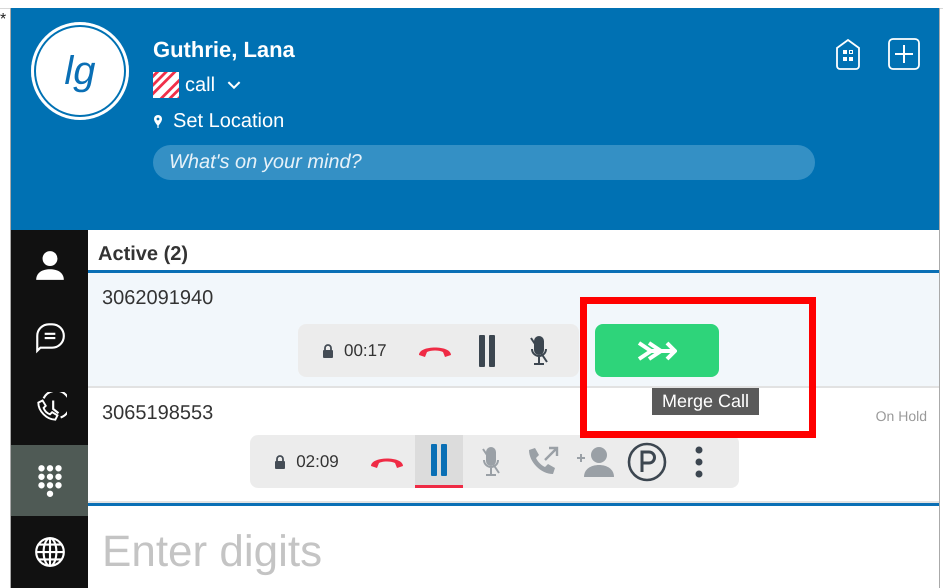 The width and height of the screenshot is (943, 588). What do you see at coordinates (656, 350) in the screenshot?
I see `merge-arrows-icon` at bounding box center [656, 350].